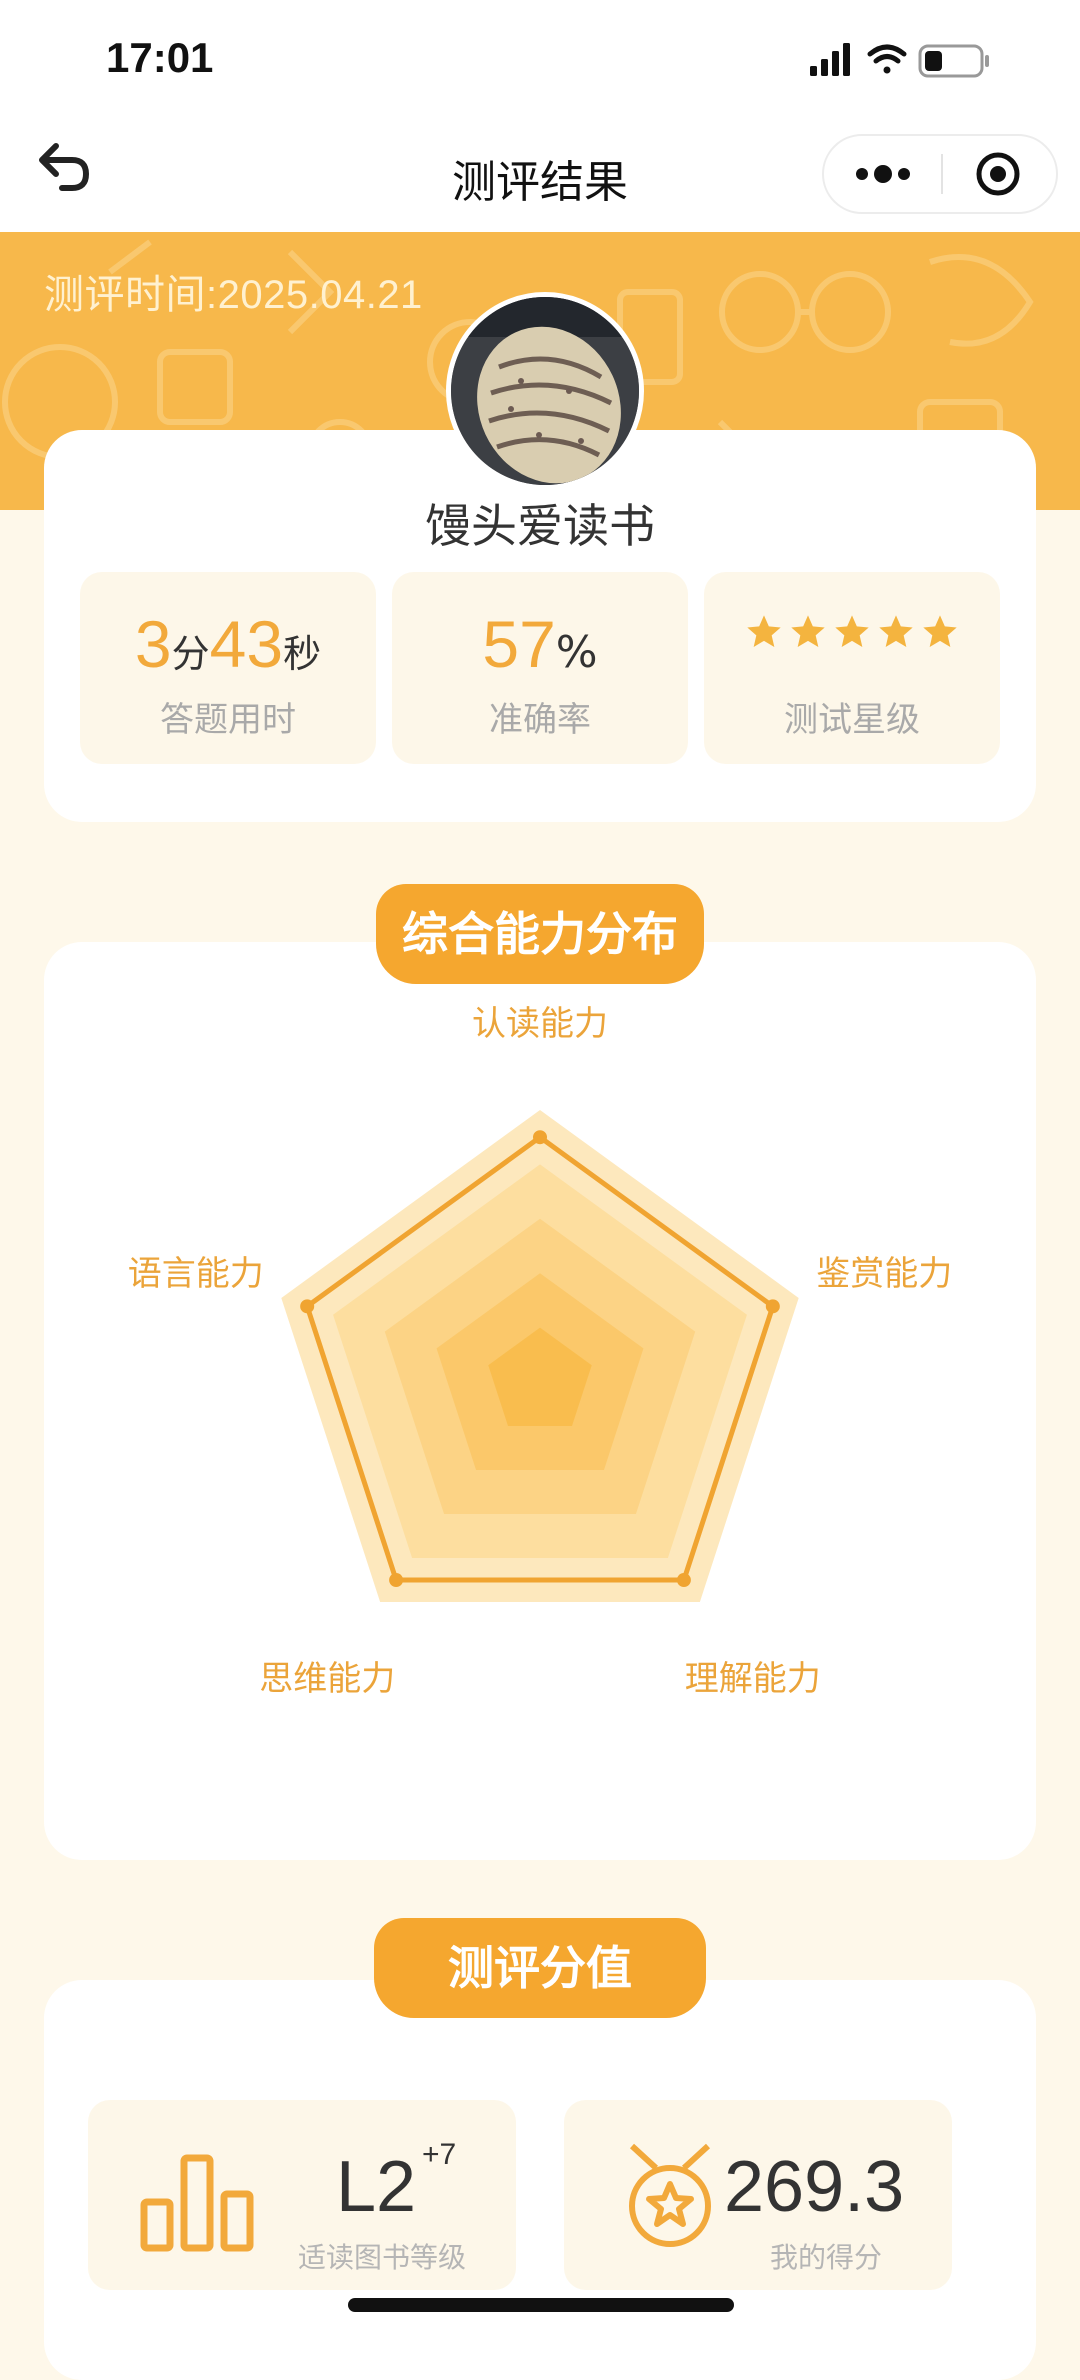 This screenshot has width=1080, height=2380. Describe the element at coordinates (576, 652) in the screenshot. I see `accuracy-unit: %` at that location.